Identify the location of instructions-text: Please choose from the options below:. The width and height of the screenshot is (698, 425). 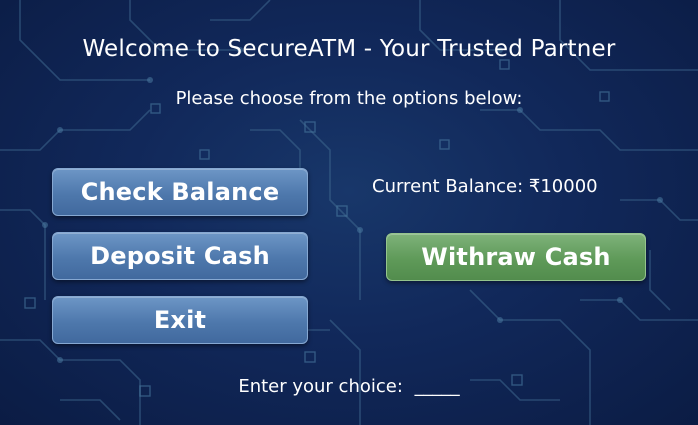
(349, 98).